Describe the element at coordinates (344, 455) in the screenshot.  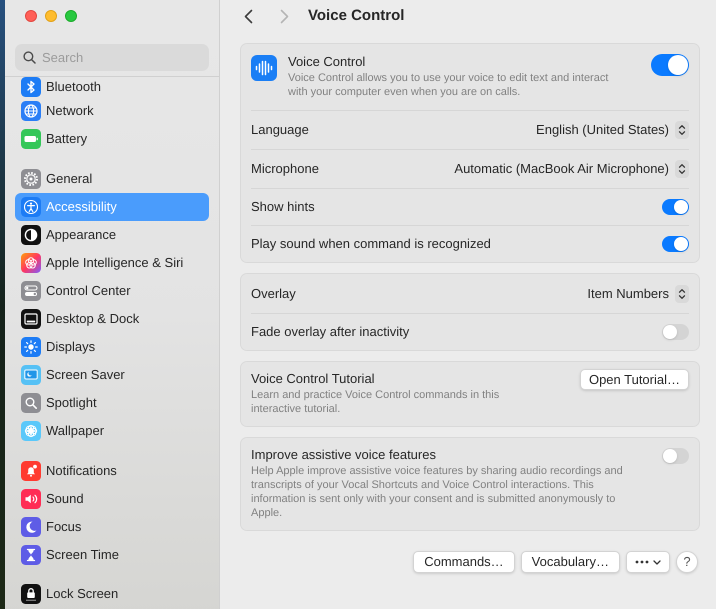
I see `setting-title: Improve assistive voice features` at that location.